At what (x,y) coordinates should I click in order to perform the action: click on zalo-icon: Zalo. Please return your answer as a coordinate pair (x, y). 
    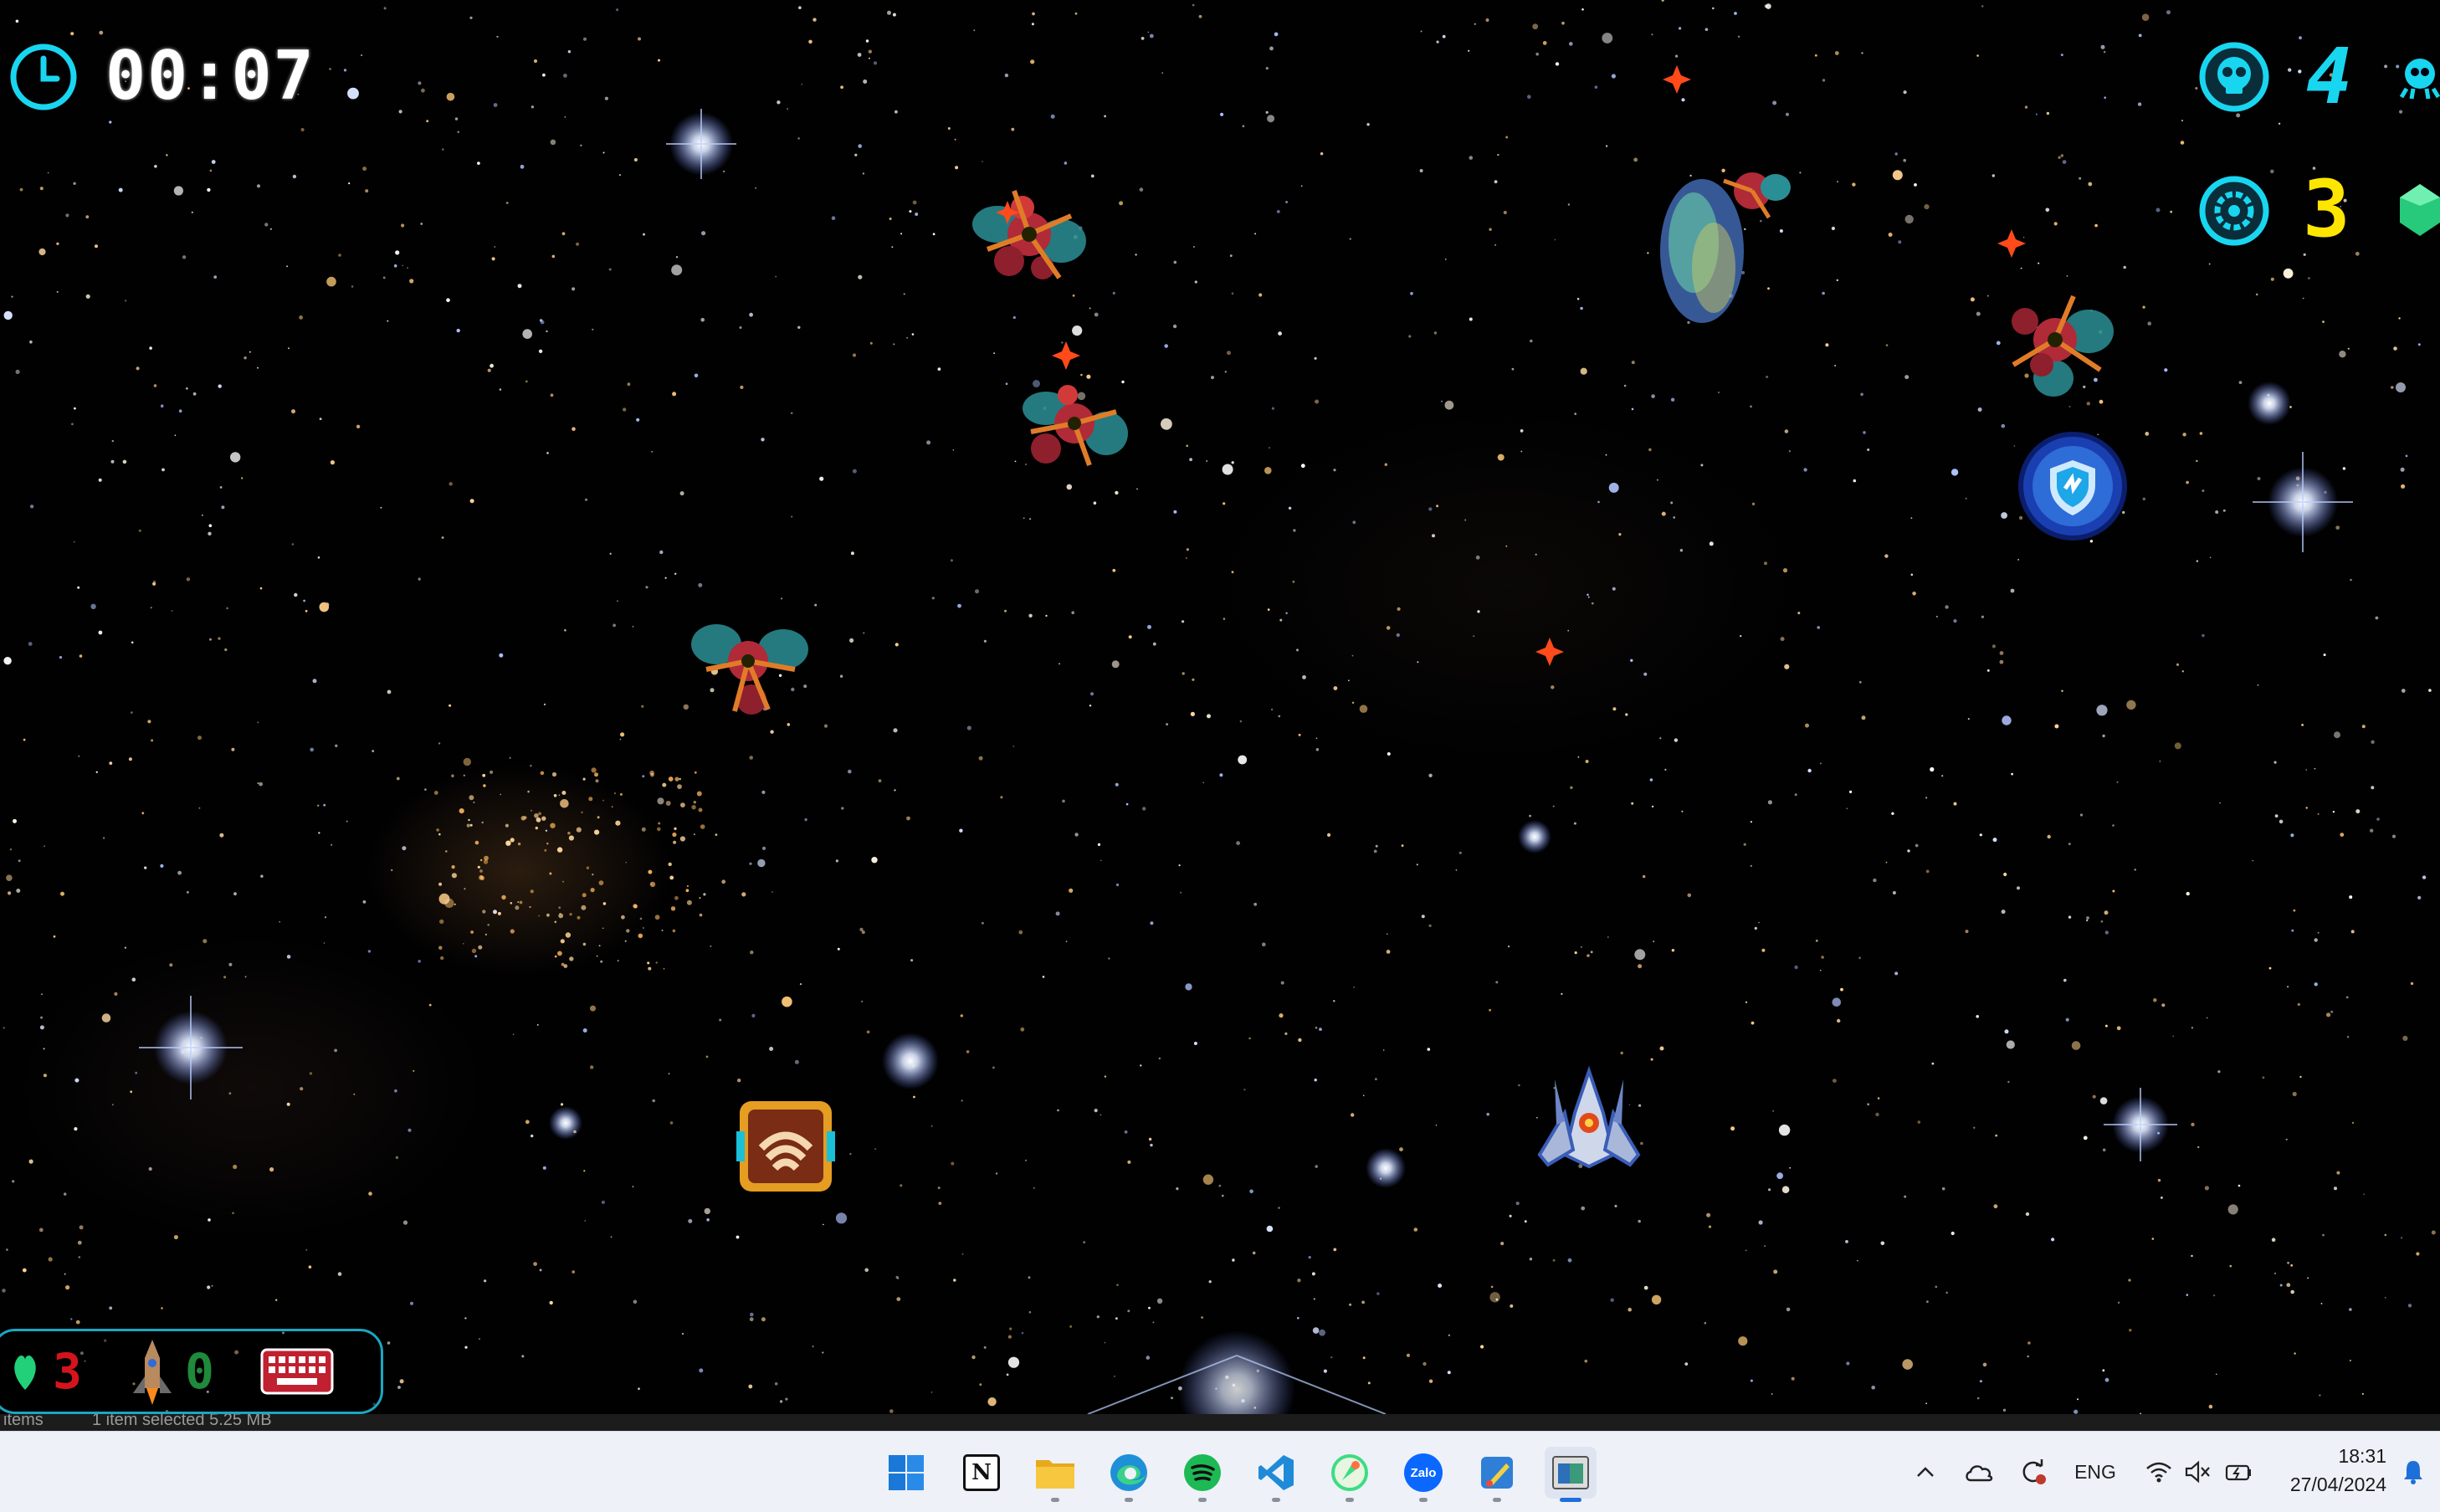
    Looking at the image, I should click on (1423, 1472).